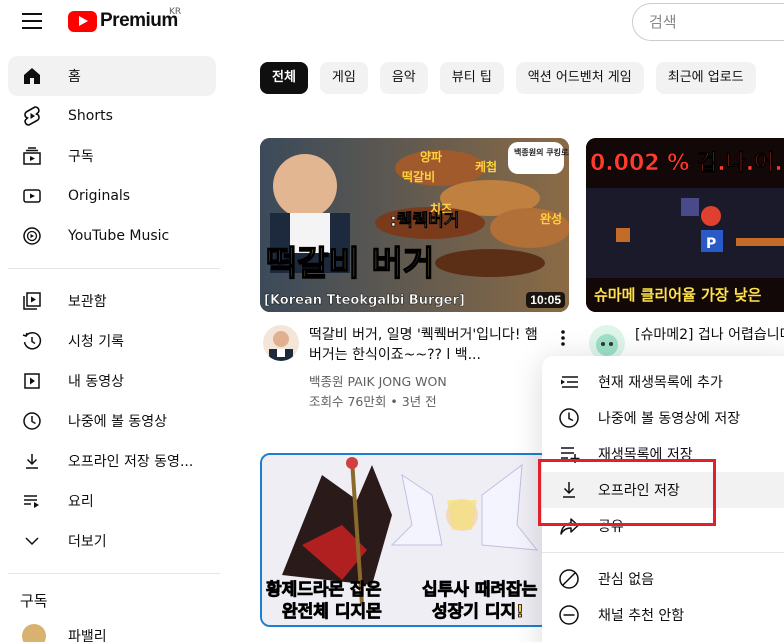 The image size is (784, 642). What do you see at coordinates (364, 300) in the screenshot?
I see `thumb-caption: [Korean Tteokgalbi Burger]` at bounding box center [364, 300].